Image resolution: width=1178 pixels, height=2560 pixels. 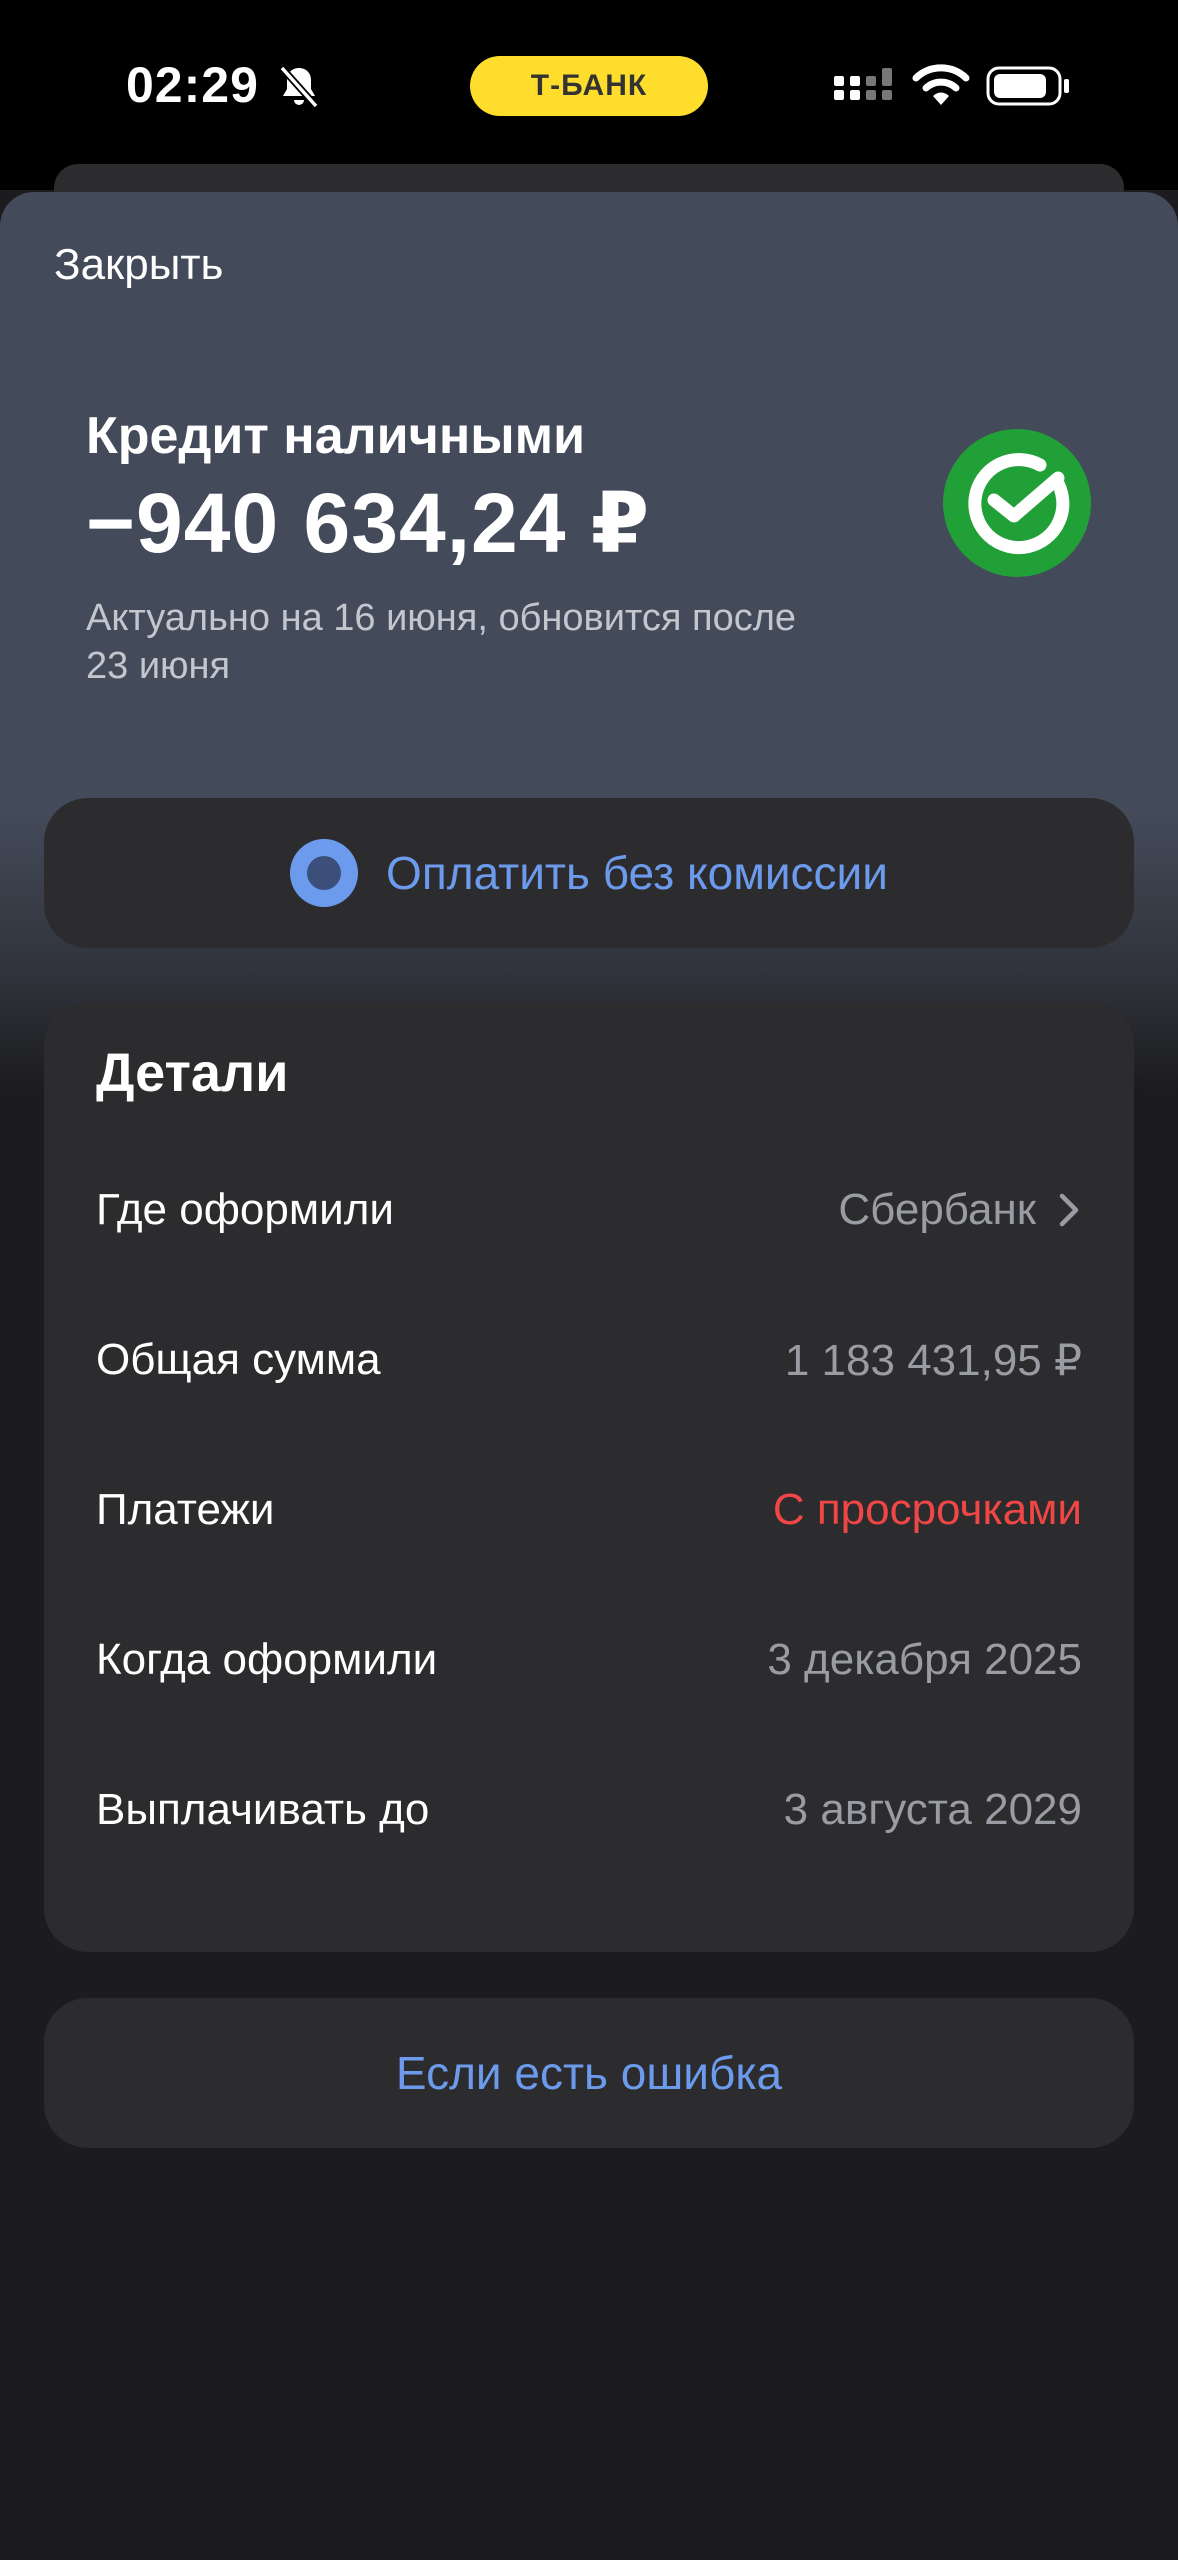 I want to click on detail-label: Выплачивать до, so click(x=263, y=1809).